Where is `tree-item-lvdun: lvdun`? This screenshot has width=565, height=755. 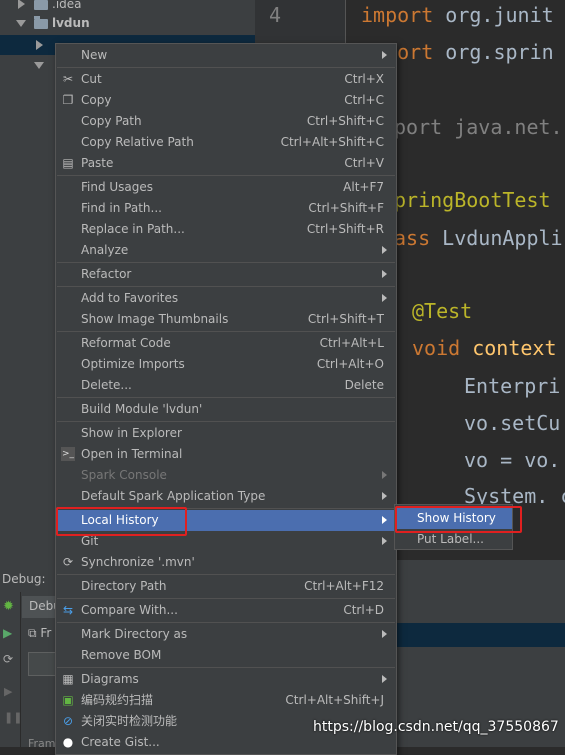 tree-item-lvdun: lvdun is located at coordinates (127, 23).